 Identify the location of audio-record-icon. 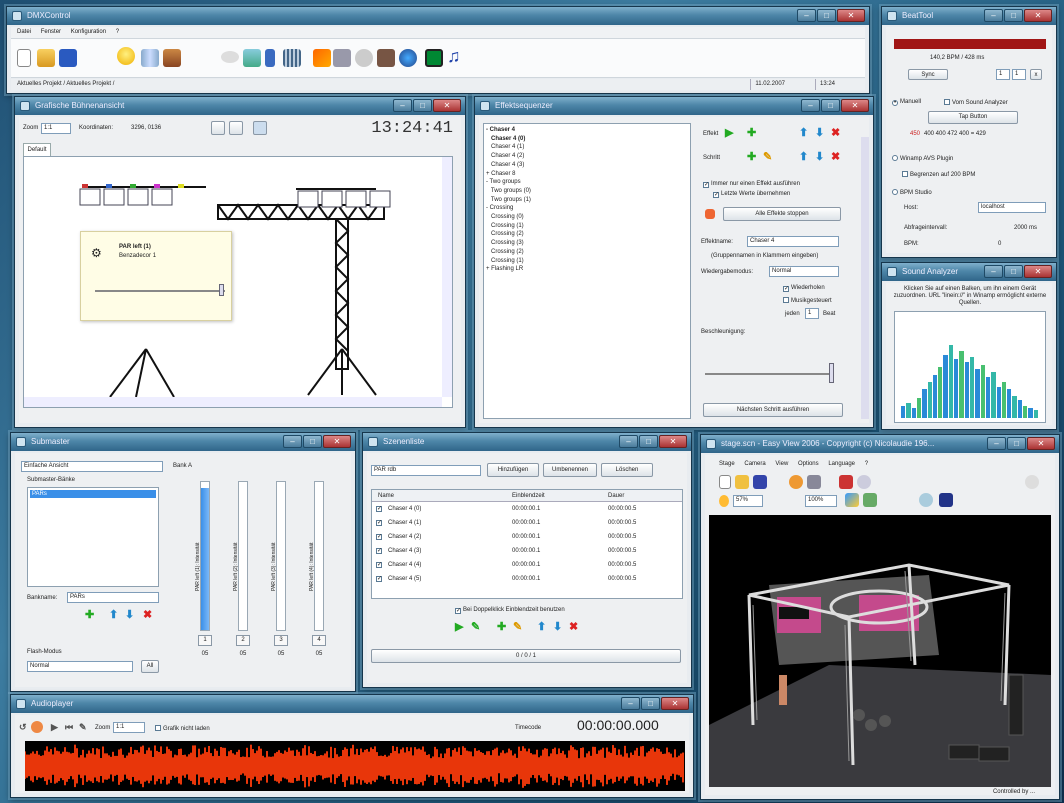
(37, 727).